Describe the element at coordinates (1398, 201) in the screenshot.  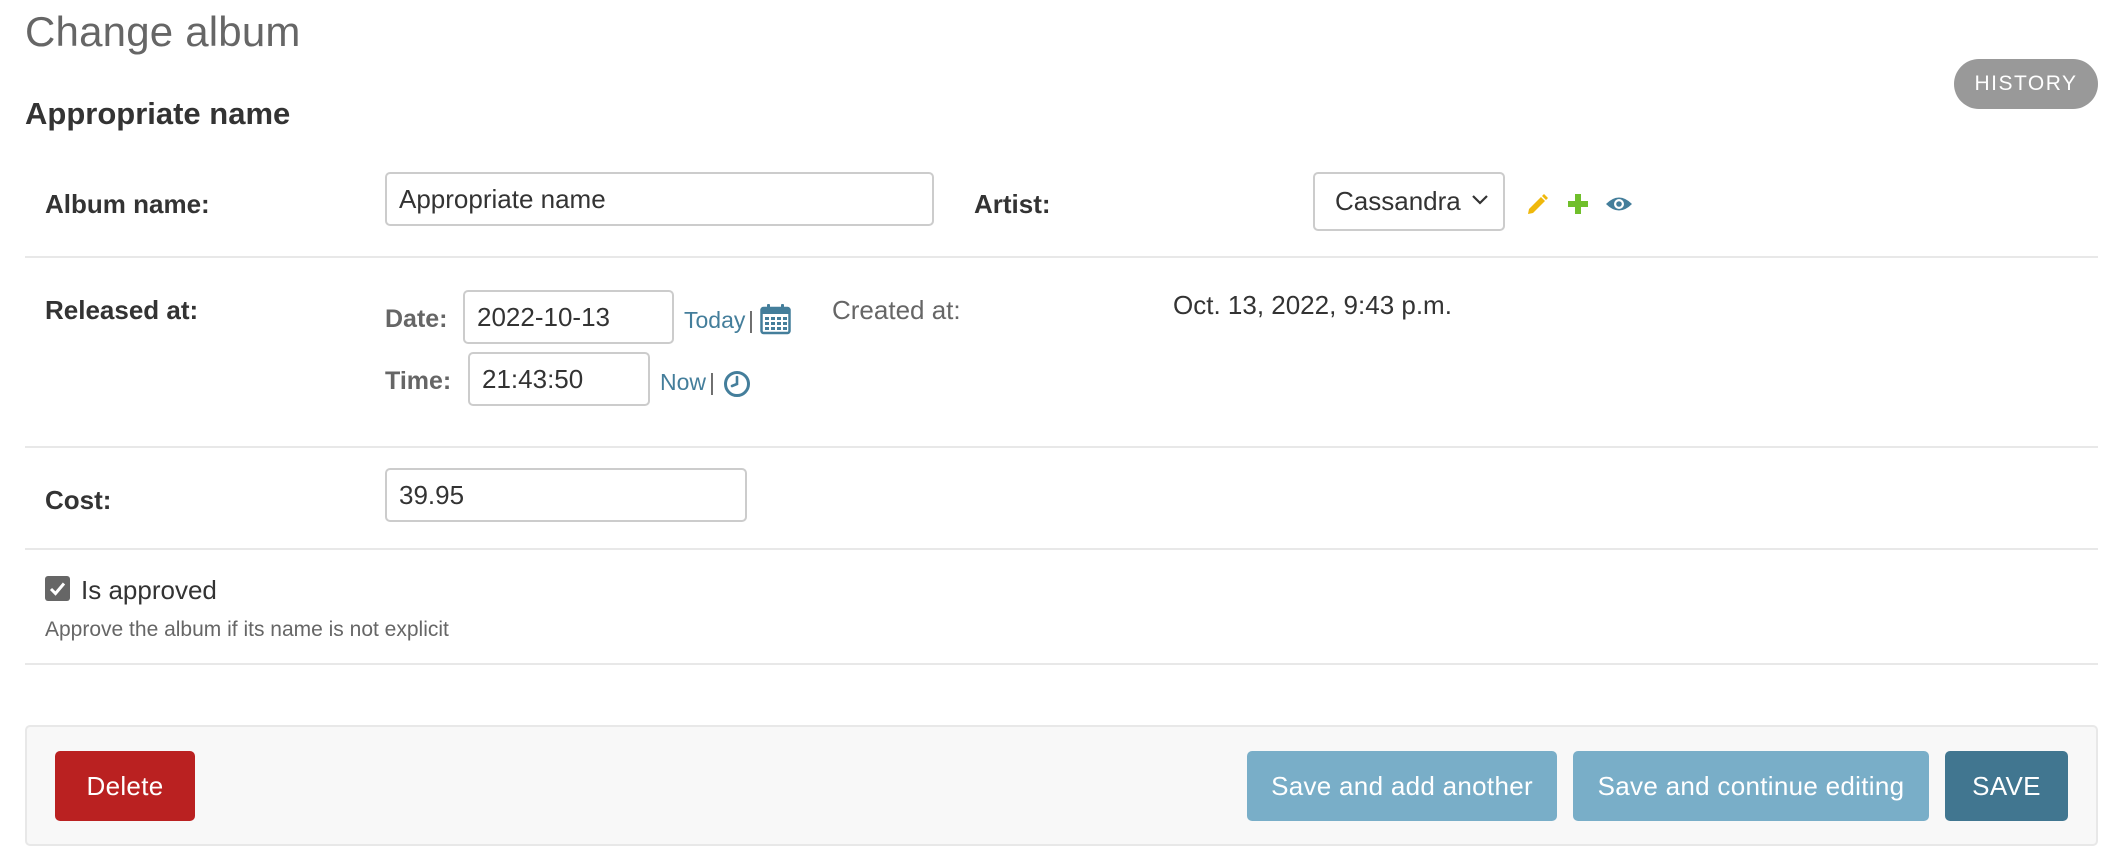
I see `artist-select-value: Cassandra` at that location.